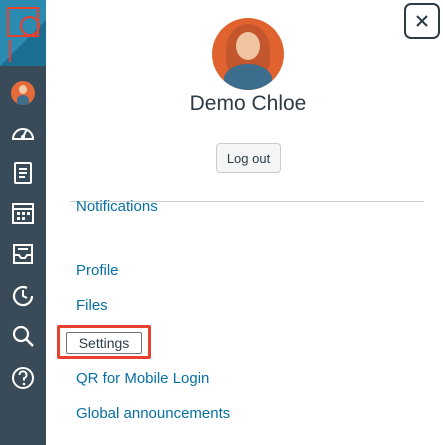  I want to click on user-name: Demo Chloe, so click(248, 103).